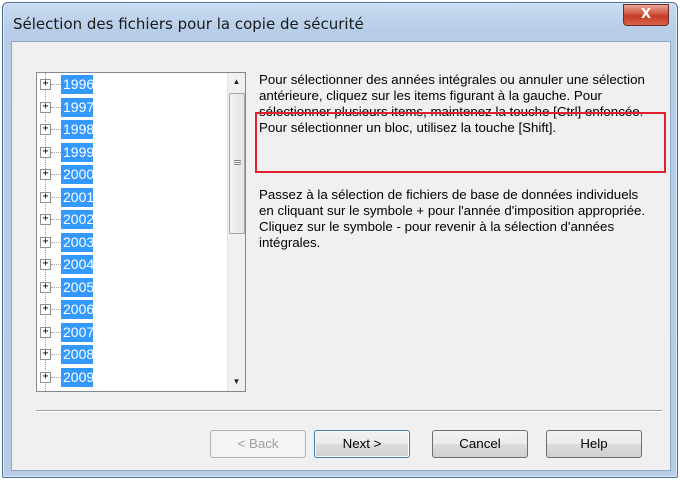 The height and width of the screenshot is (480, 680). I want to click on next-button: Next >, so click(362, 444).